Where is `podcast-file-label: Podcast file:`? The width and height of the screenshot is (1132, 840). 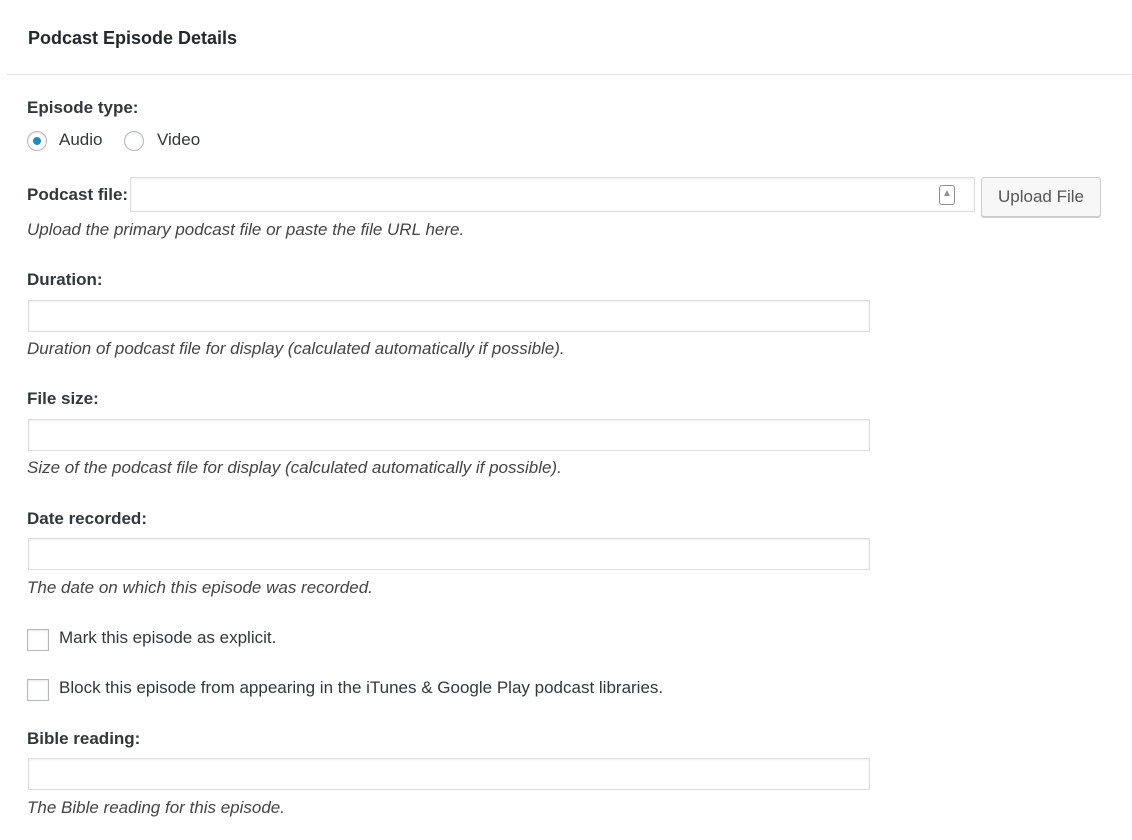 podcast-file-label: Podcast file: is located at coordinates (78, 194).